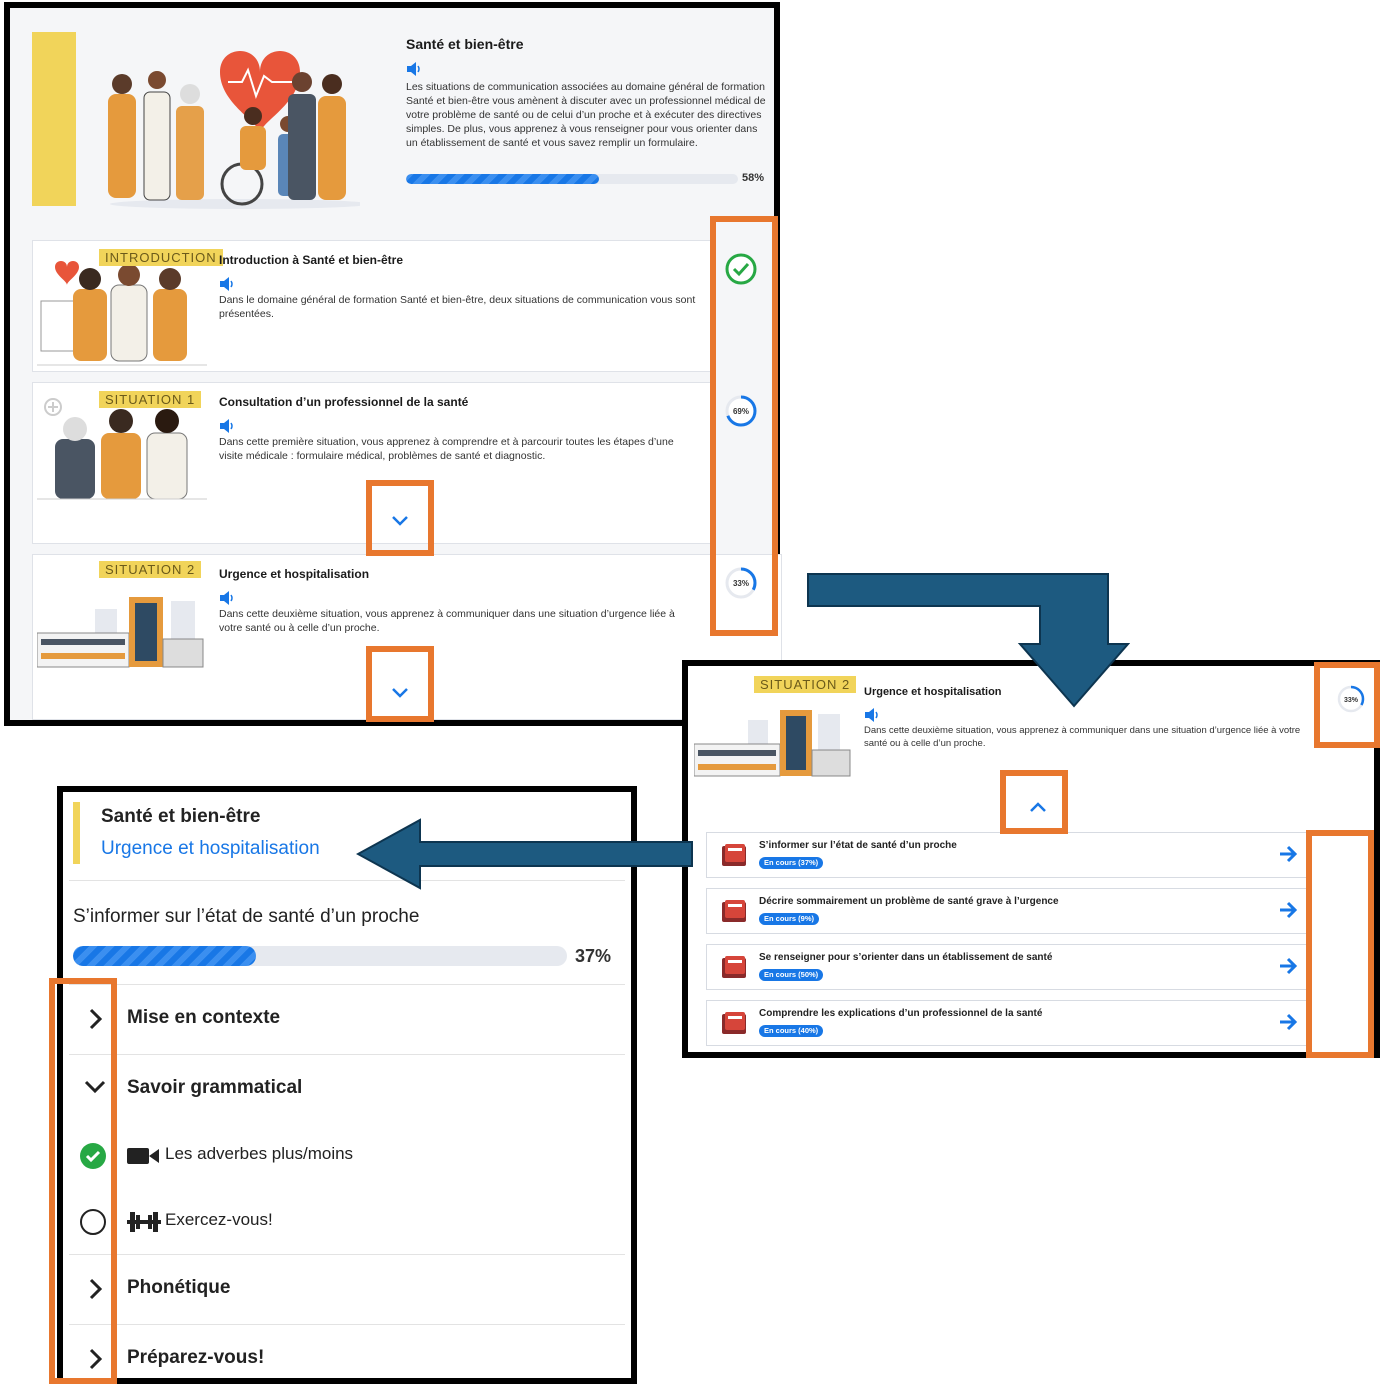 Image resolution: width=1381 pixels, height=1387 pixels. What do you see at coordinates (179, 1287) in the screenshot?
I see `section-label: Phonétique` at bounding box center [179, 1287].